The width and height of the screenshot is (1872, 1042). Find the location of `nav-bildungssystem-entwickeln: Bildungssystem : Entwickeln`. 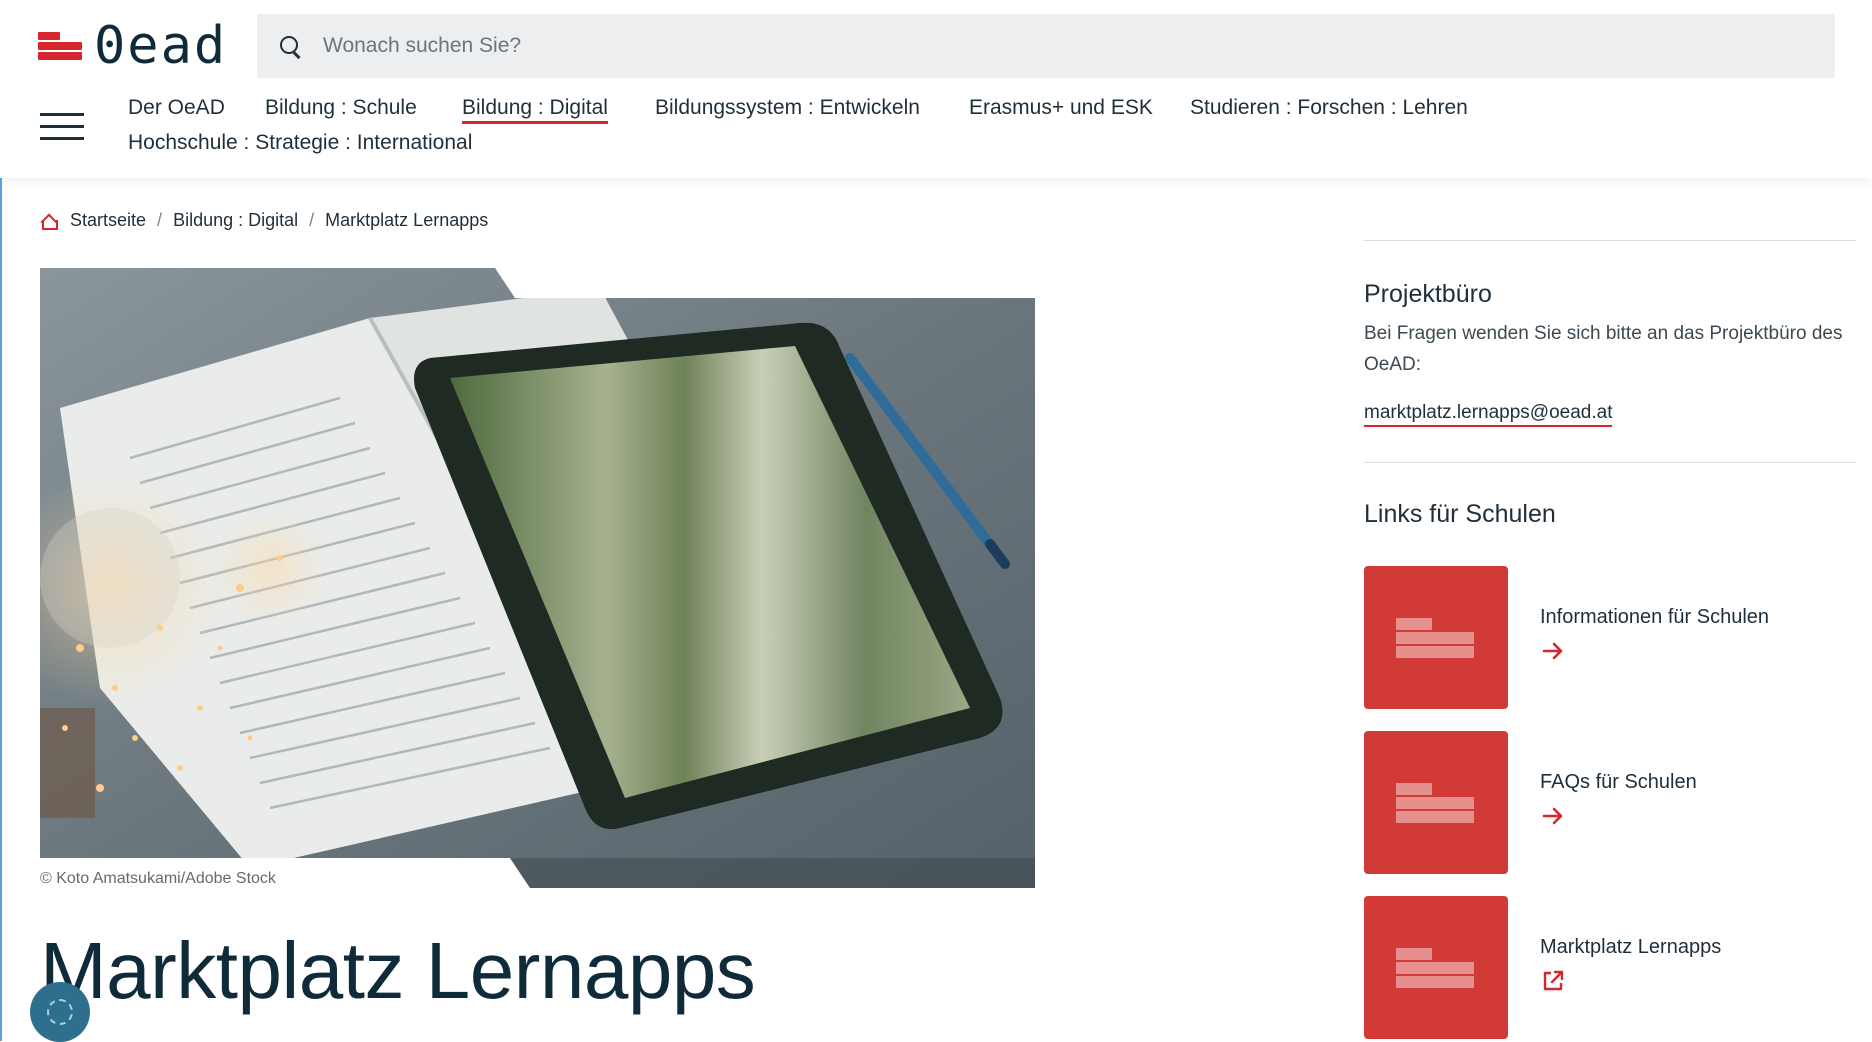

nav-bildungssystem-entwickeln: Bildungssystem : Entwickeln is located at coordinates (787, 108).